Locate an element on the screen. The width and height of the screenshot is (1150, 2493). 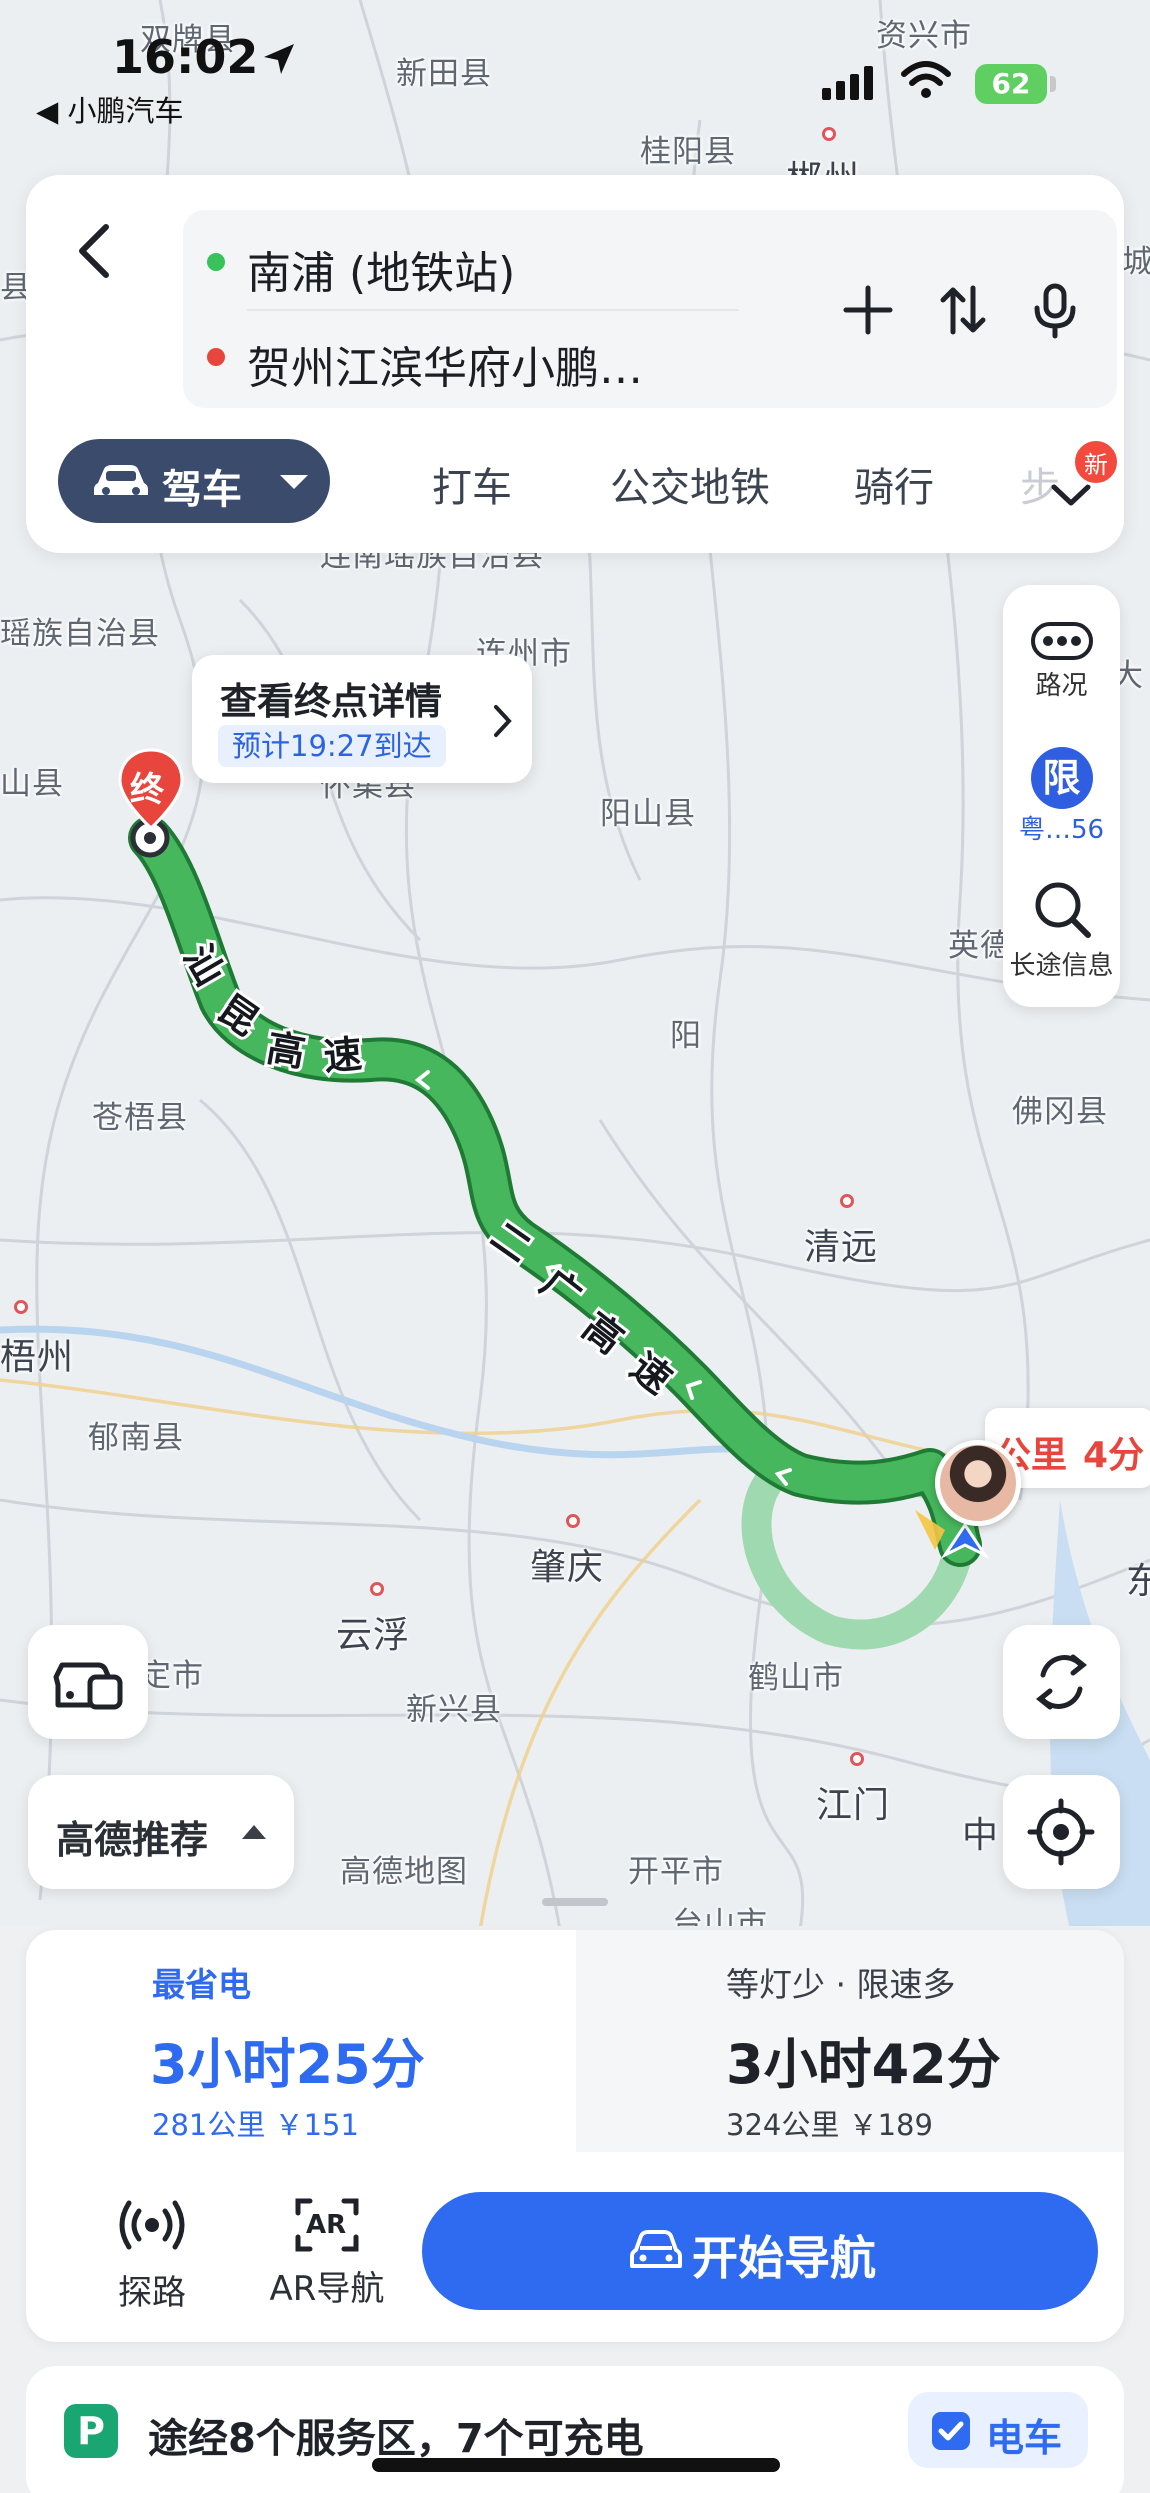
microphone-icon is located at coordinates (1055, 310).